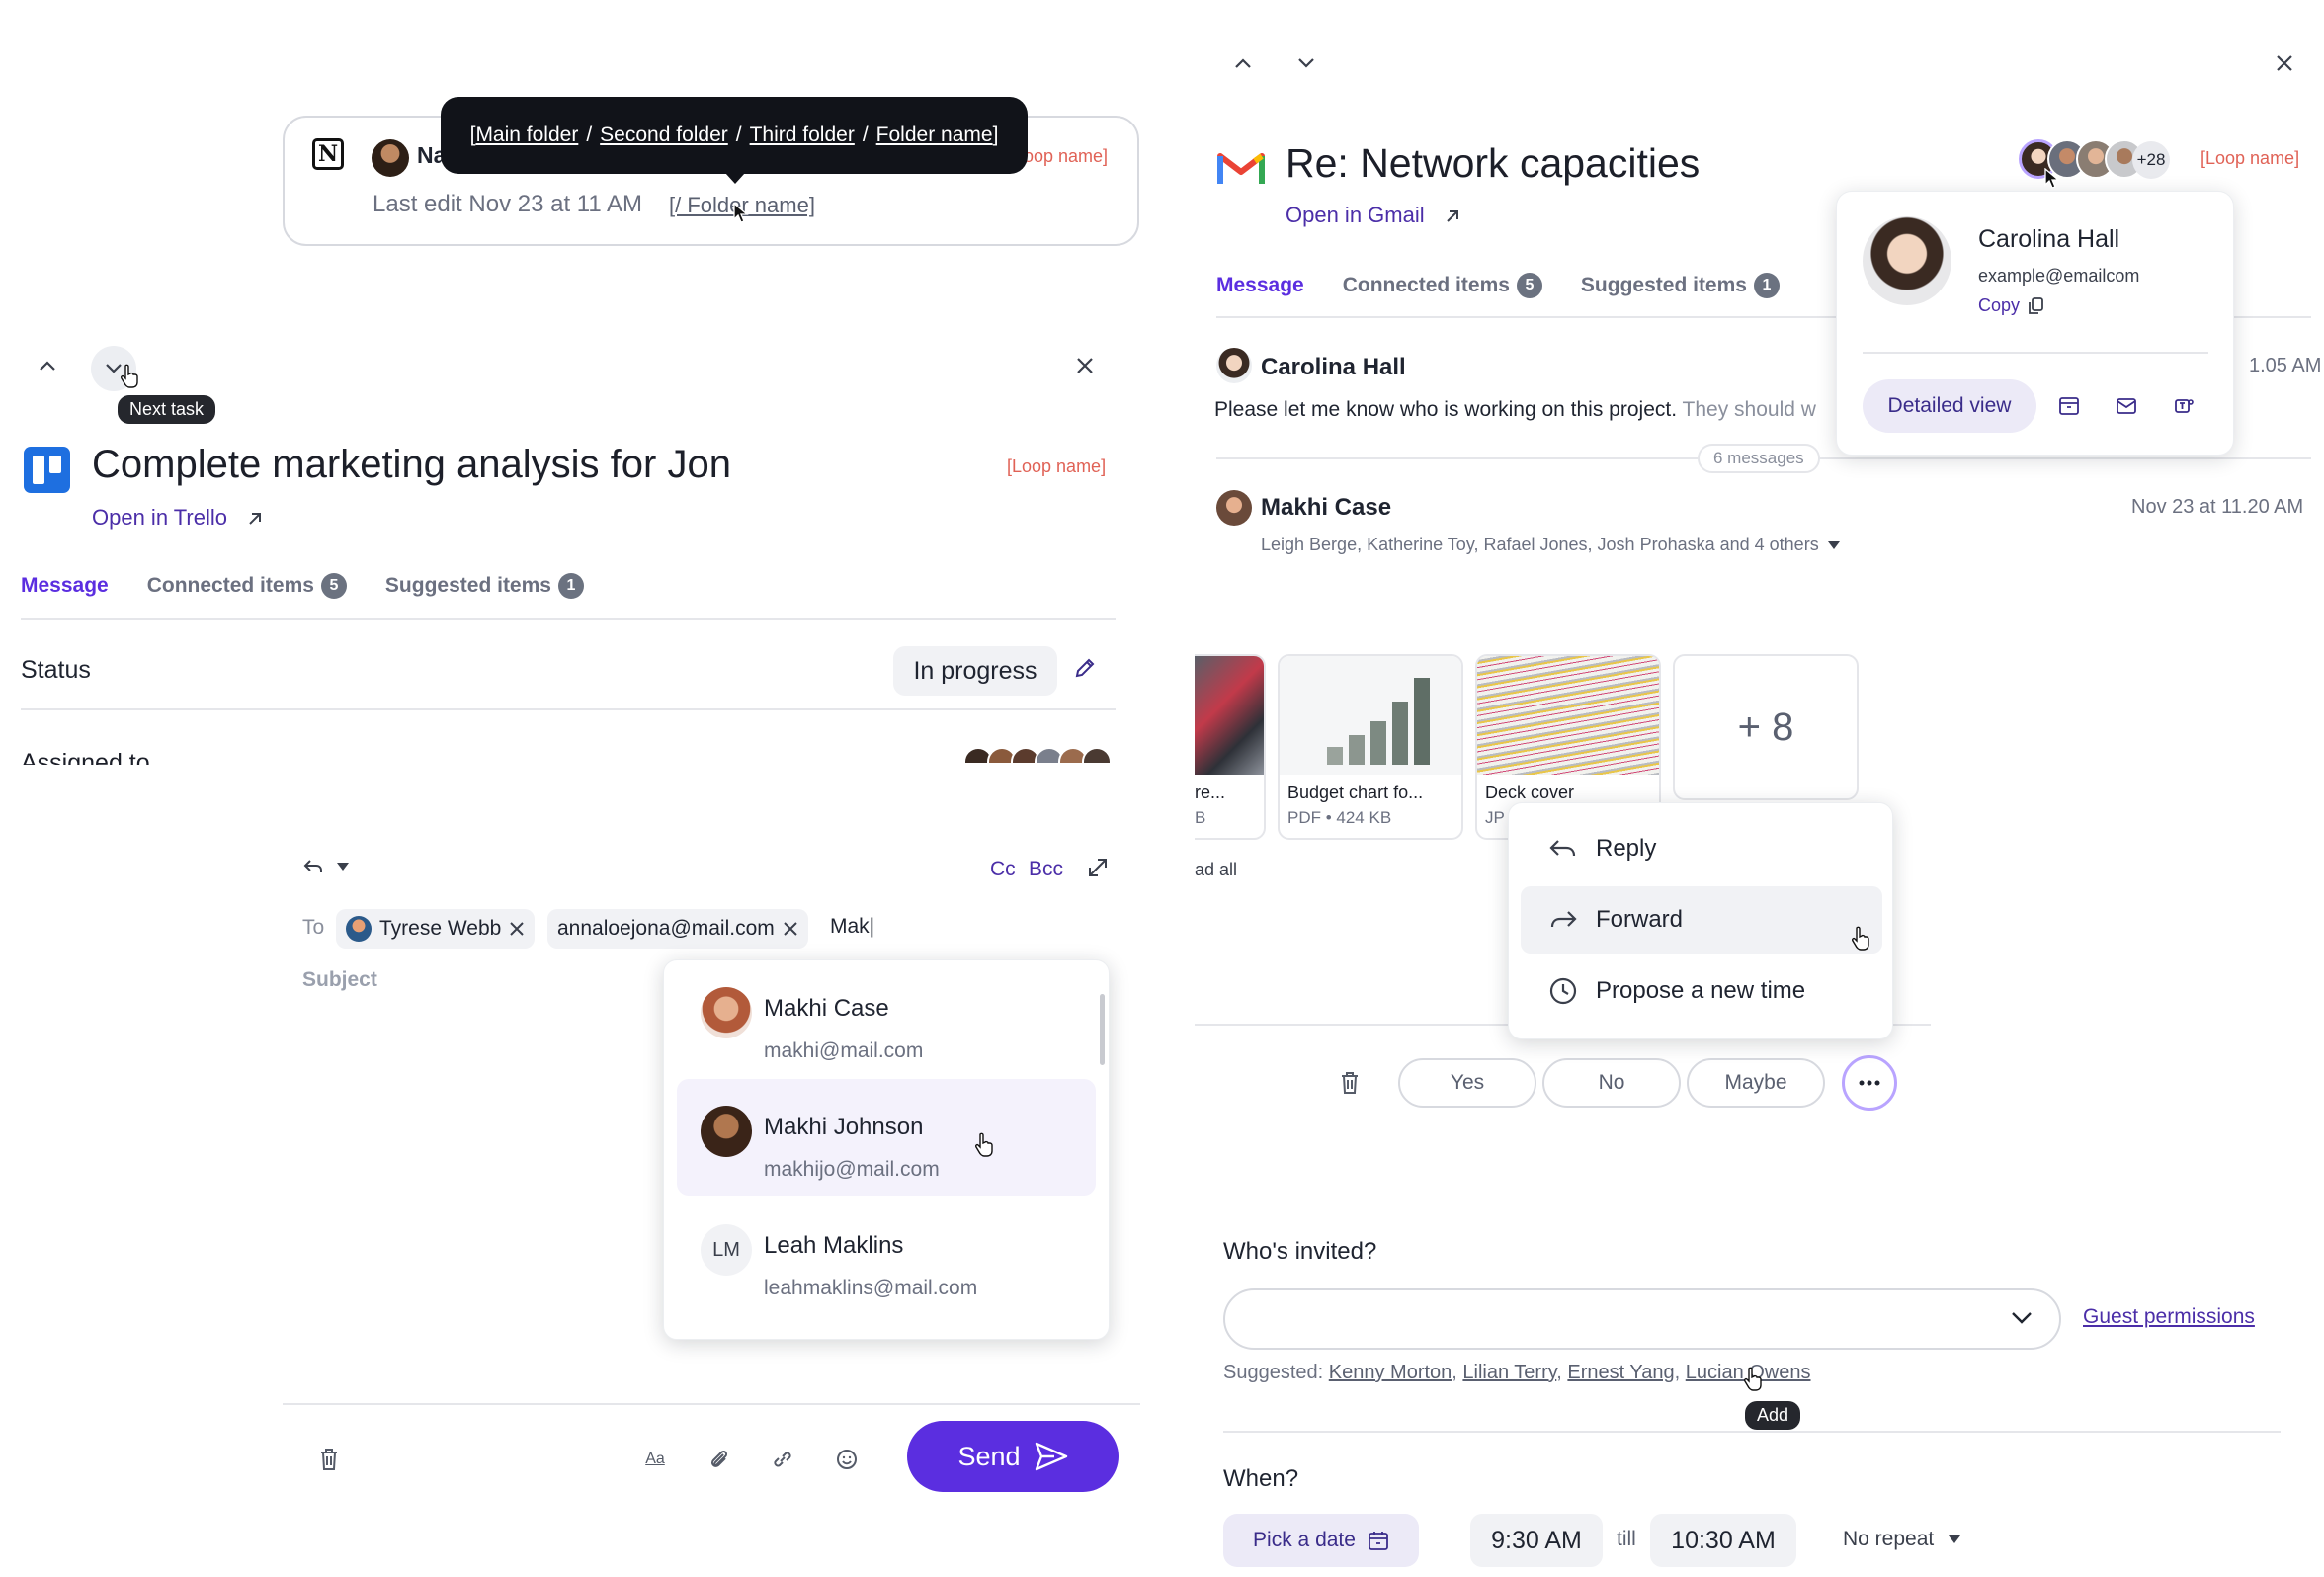  What do you see at coordinates (1766, 727) in the screenshot?
I see `more-attachments-button: + 8` at bounding box center [1766, 727].